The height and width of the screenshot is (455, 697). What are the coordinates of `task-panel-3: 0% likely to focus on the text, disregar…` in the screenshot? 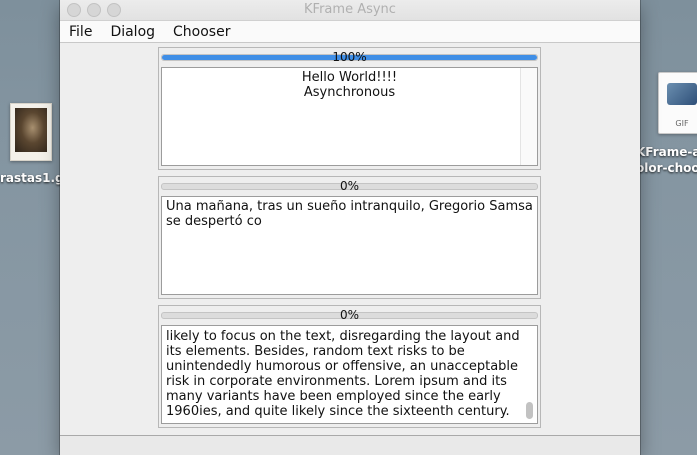 It's located at (349, 366).